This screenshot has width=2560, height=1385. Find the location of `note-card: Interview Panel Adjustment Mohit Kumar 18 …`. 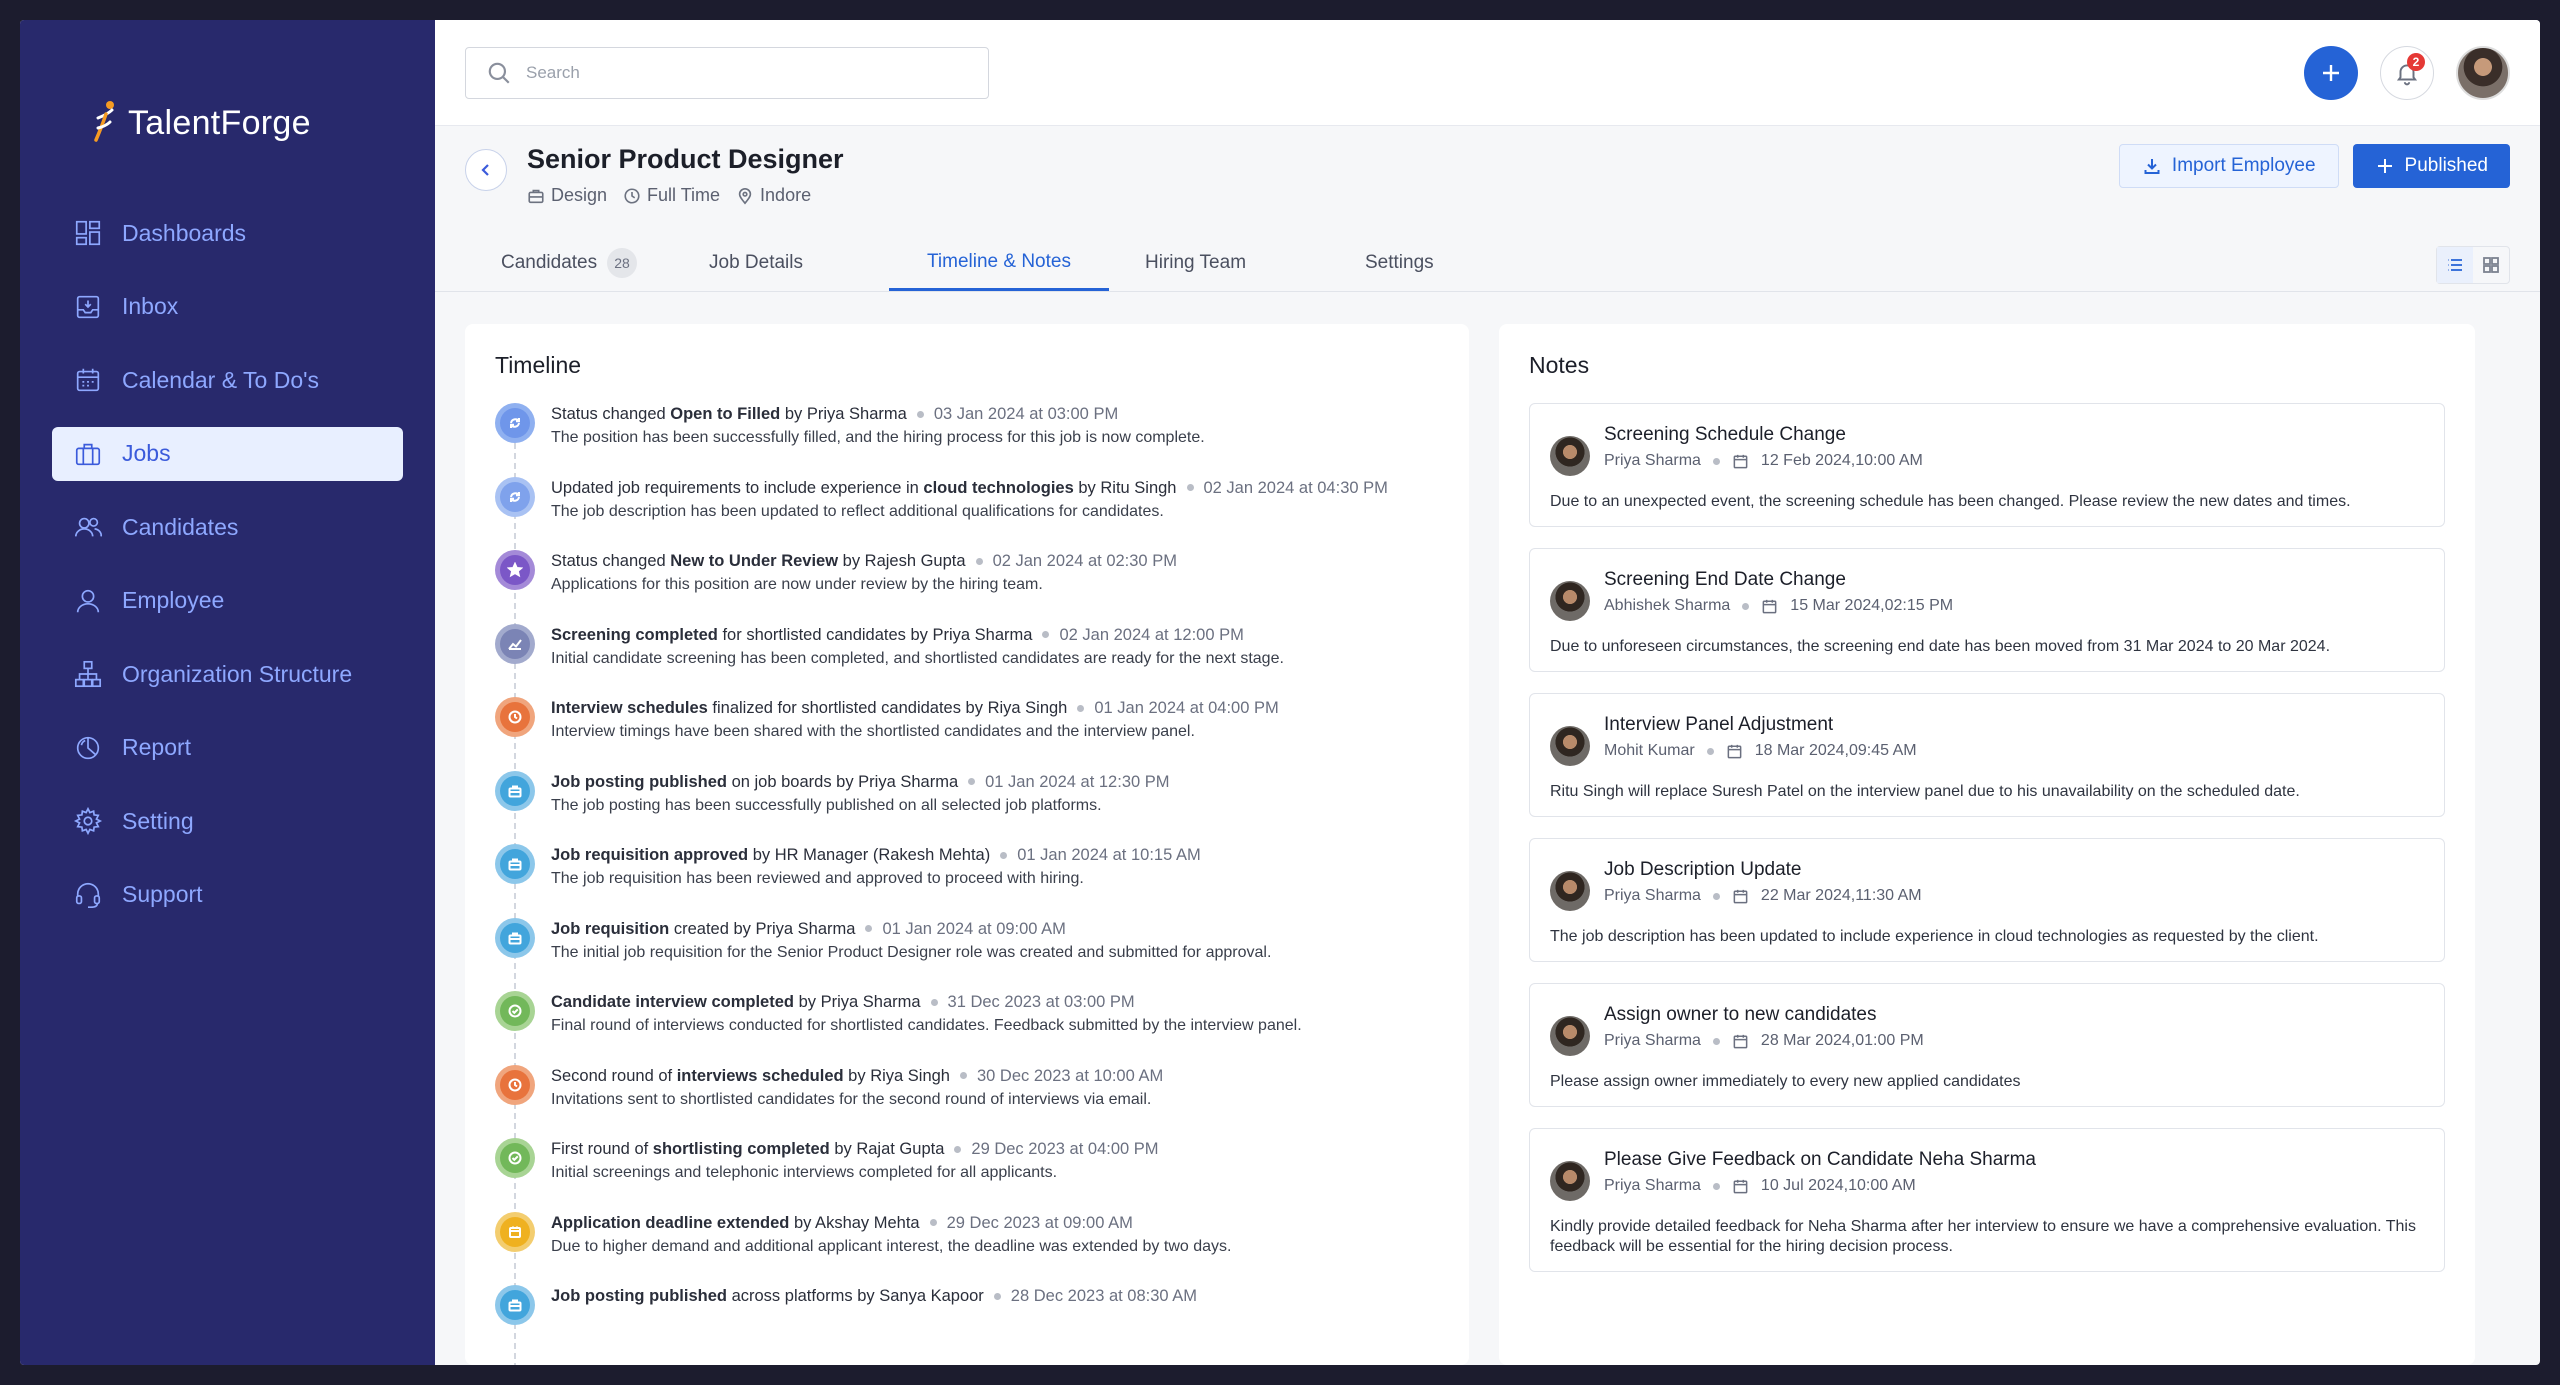

note-card: Interview Panel Adjustment Mohit Kumar 18 … is located at coordinates (1987, 755).